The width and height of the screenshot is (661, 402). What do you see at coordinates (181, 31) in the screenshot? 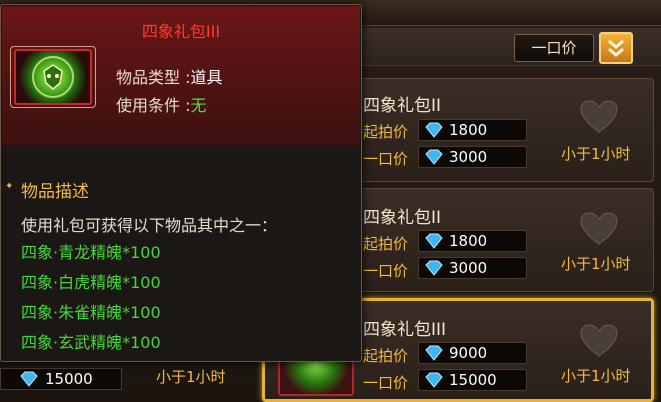
I see `tooltip-title: 四象礼包III` at bounding box center [181, 31].